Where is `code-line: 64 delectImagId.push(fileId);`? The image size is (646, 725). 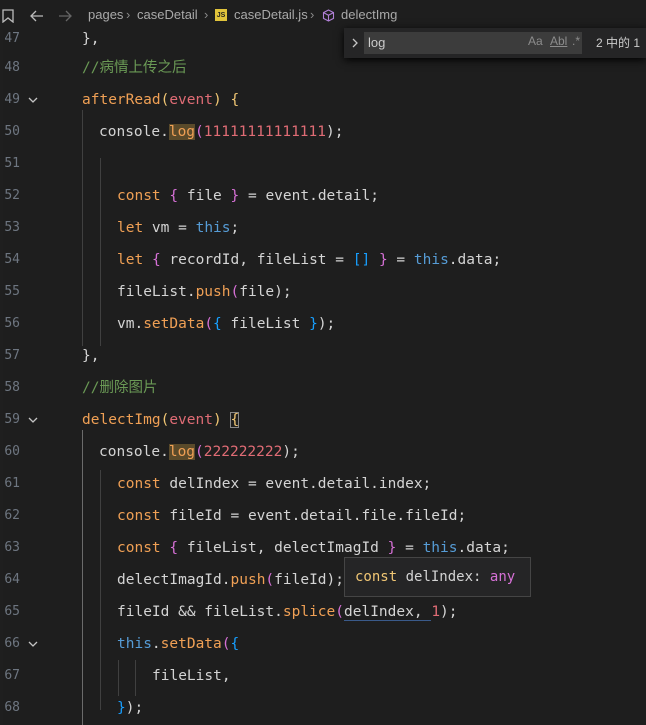
code-line: 64 delectImagId.push(fileId); is located at coordinates (323, 580).